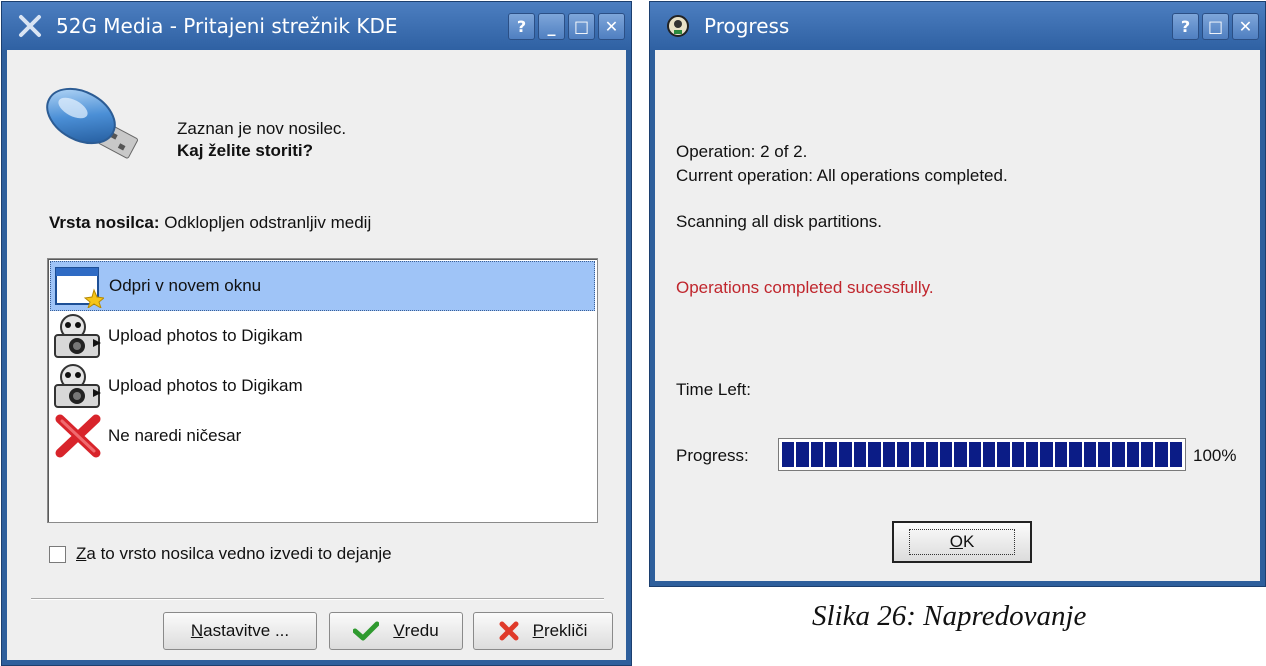  Describe the element at coordinates (712, 455) in the screenshot. I see `progress-label: Progress:` at that location.